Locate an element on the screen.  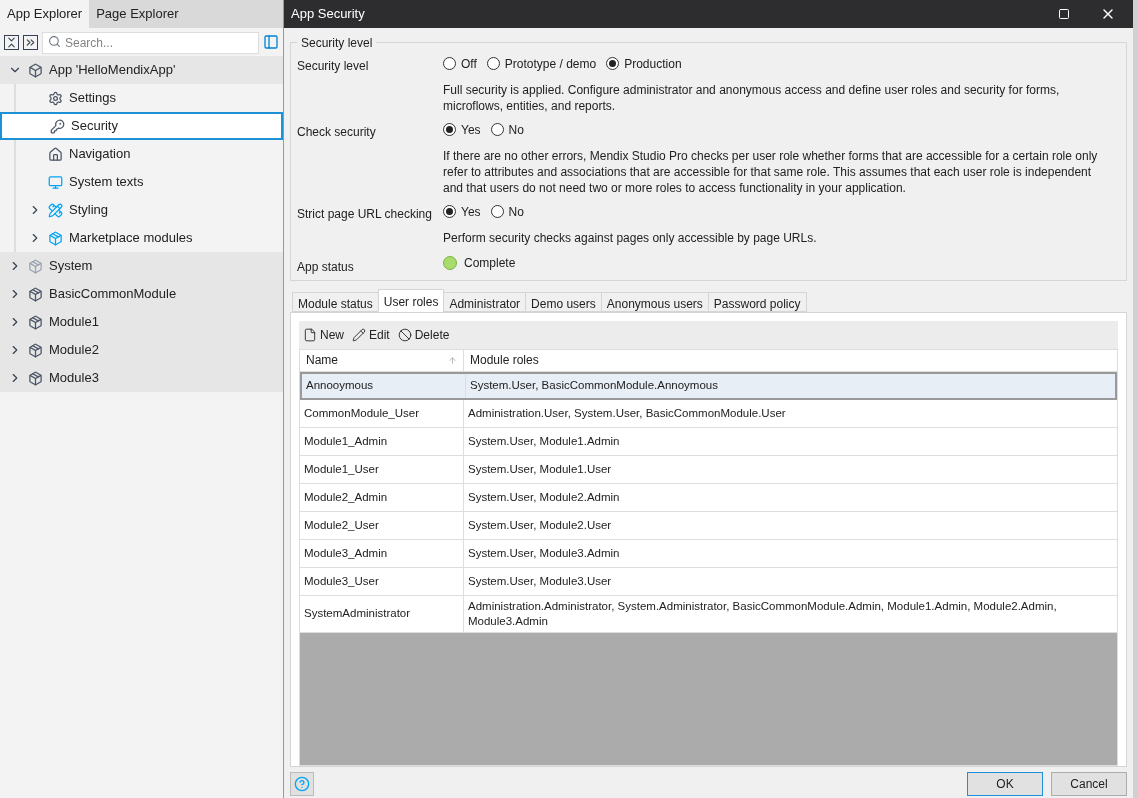
tree-label: Marketplace modules is located at coordinates (131, 238).